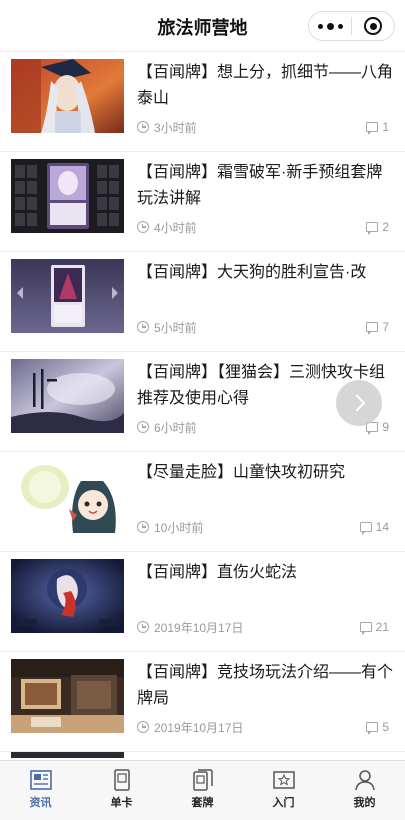 Image resolution: width=405 pixels, height=820 pixels. Describe the element at coordinates (121, 803) in the screenshot. I see `tab-label: 单卡` at that location.